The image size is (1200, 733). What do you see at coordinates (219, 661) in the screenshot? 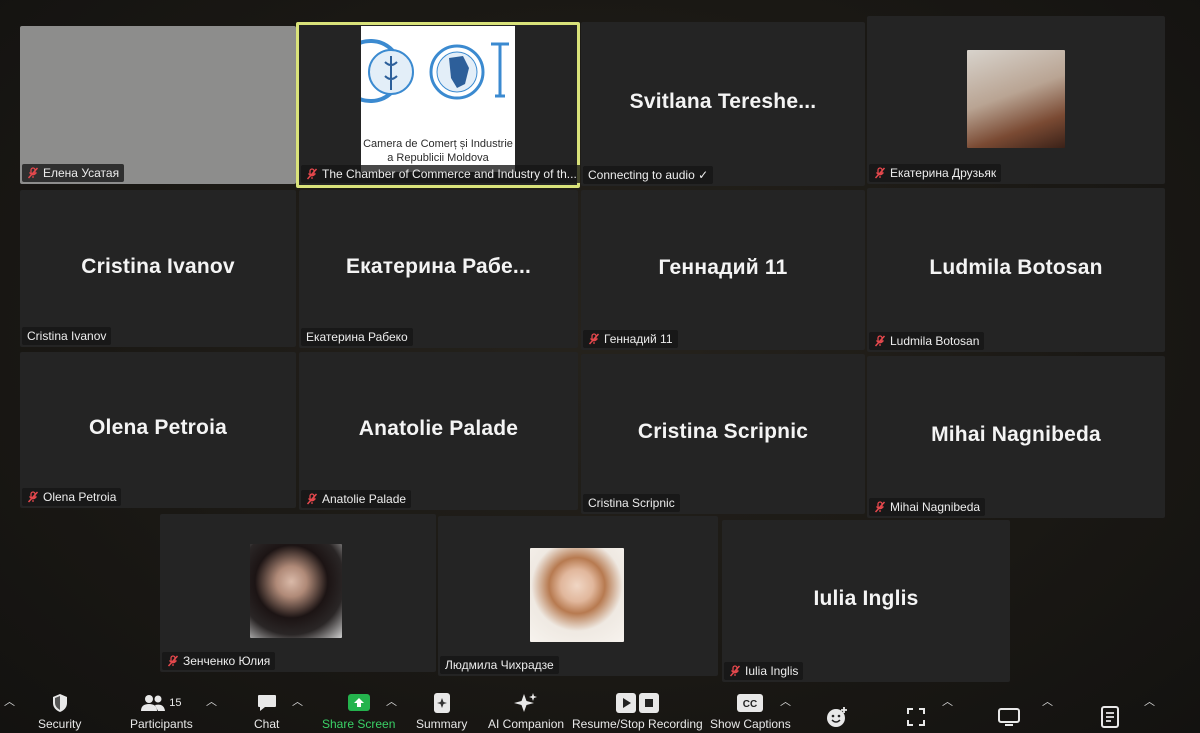
I see `name-label: Зенченко Юлия` at bounding box center [219, 661].